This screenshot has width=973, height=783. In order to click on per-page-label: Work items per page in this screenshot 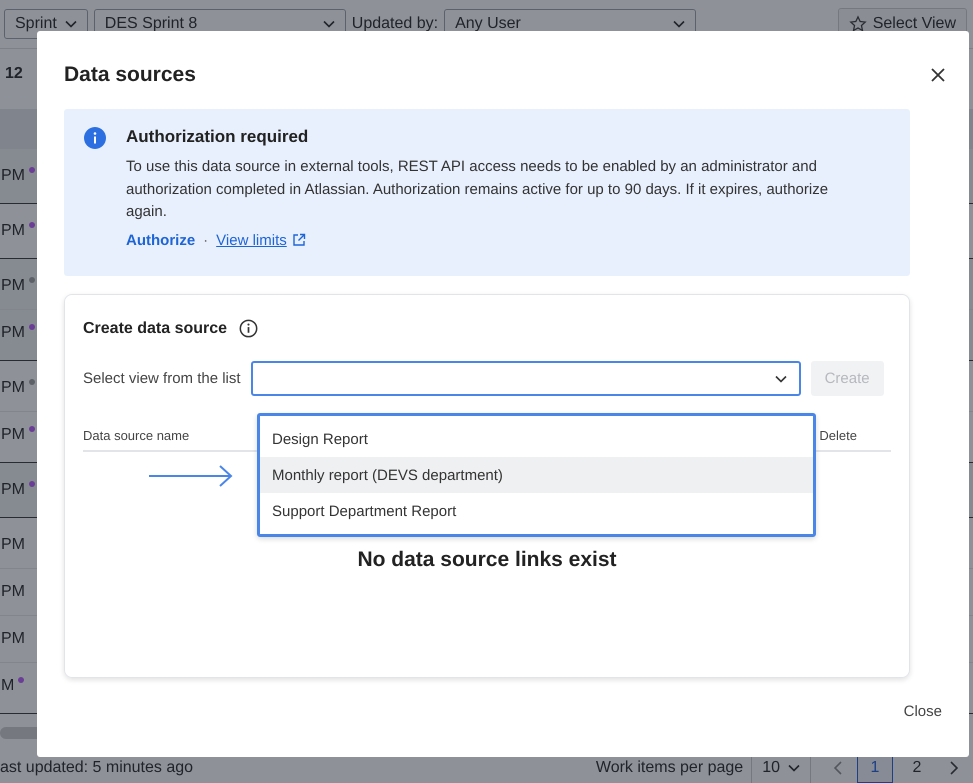, I will do `click(670, 768)`.